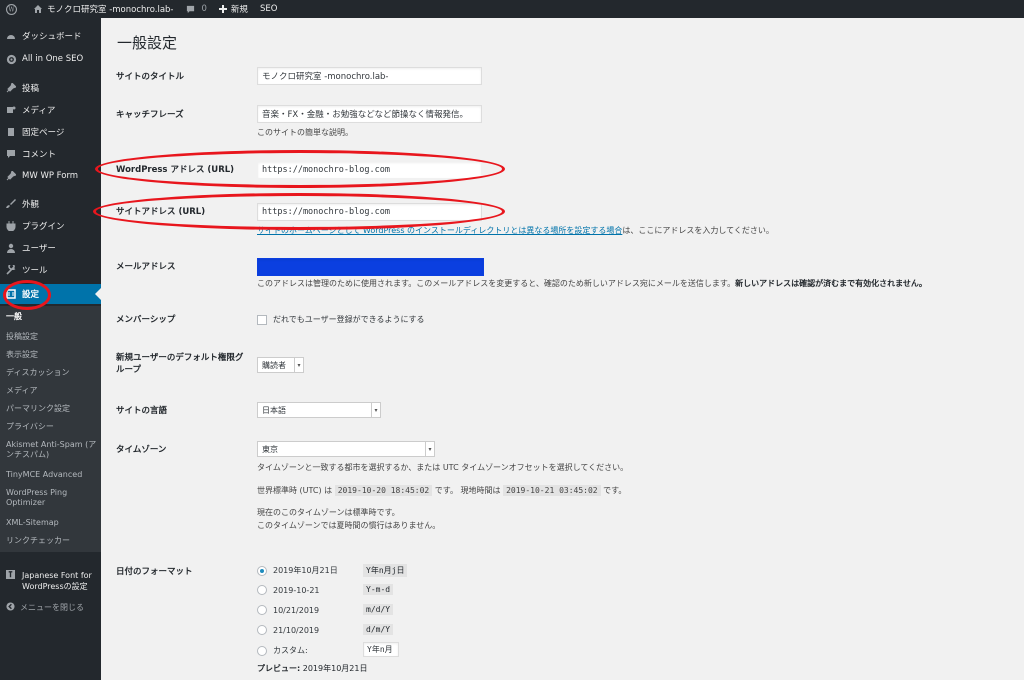 The height and width of the screenshot is (680, 1024). Describe the element at coordinates (369, 114) in the screenshot. I see `tagline-input: 音楽・FX・金融・お勉強などなど節操なく情報発信。` at that location.